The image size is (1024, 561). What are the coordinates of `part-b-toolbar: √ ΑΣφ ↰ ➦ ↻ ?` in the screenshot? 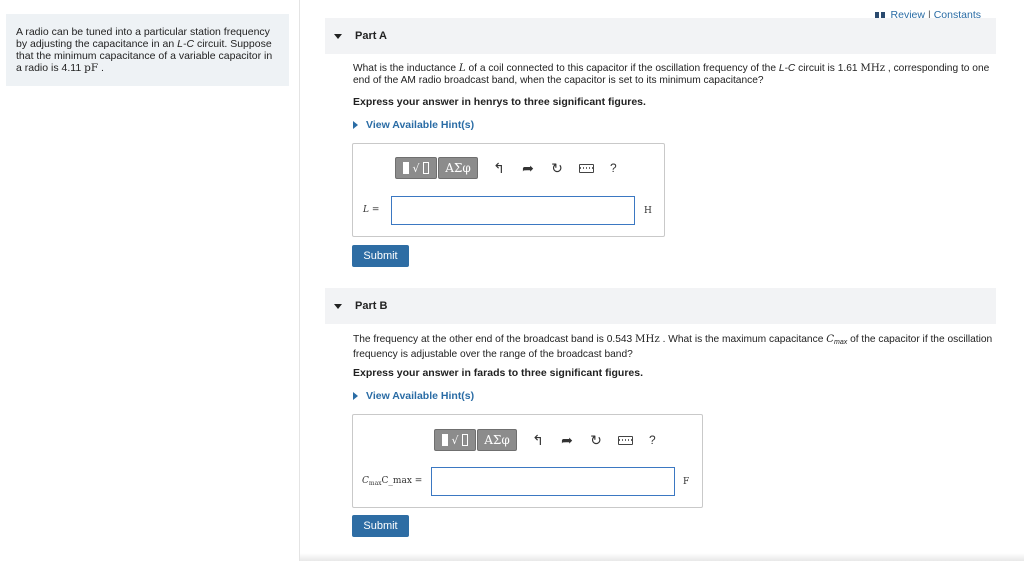 It's located at (545, 440).